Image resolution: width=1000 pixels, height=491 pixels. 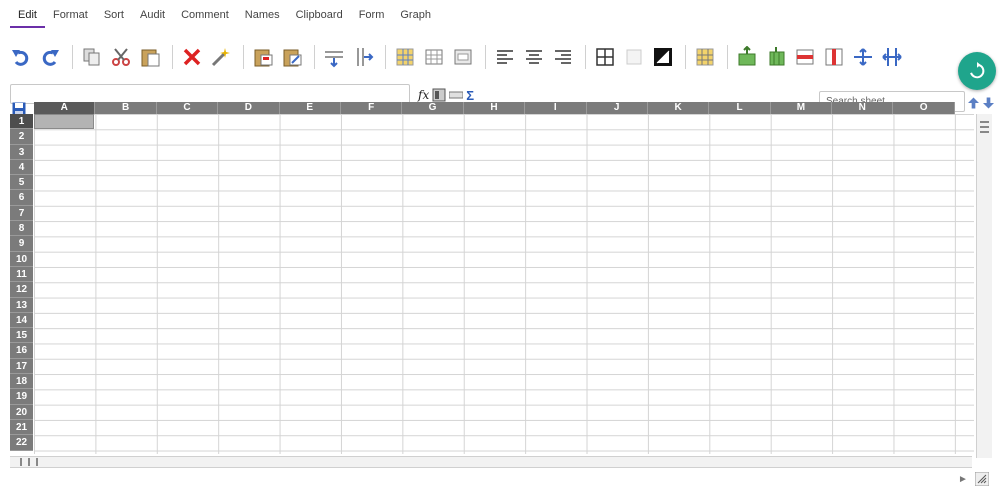 I want to click on column-header-b: B, so click(x=126, y=108).